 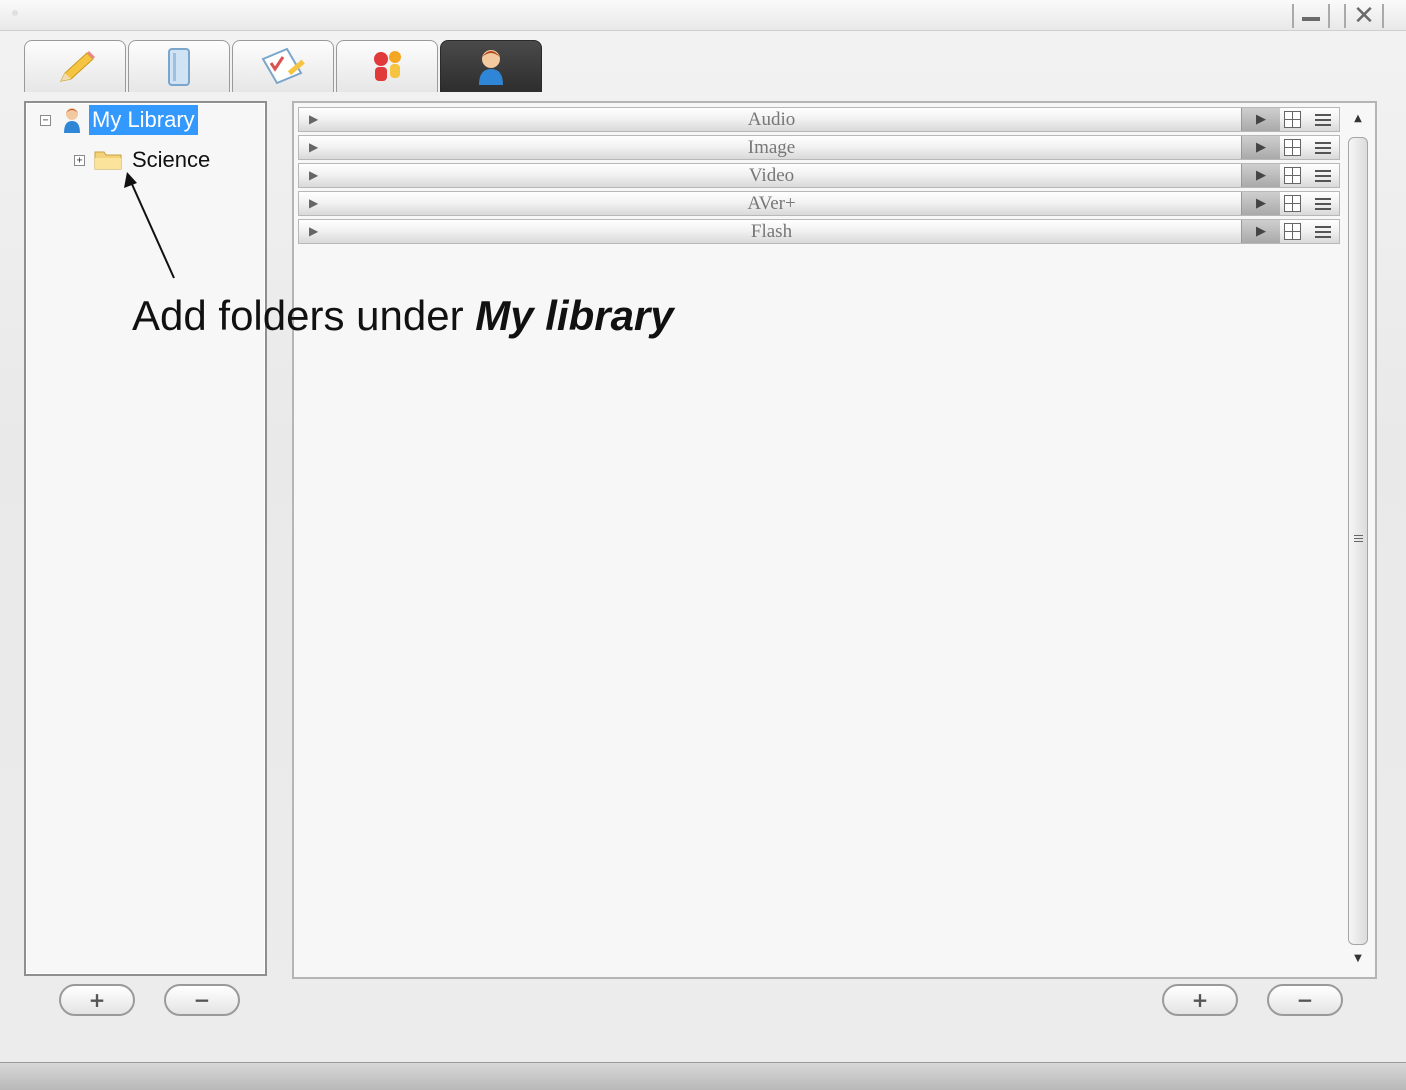 I want to click on annotation-text: Add folders under My library, so click(x=403, y=316).